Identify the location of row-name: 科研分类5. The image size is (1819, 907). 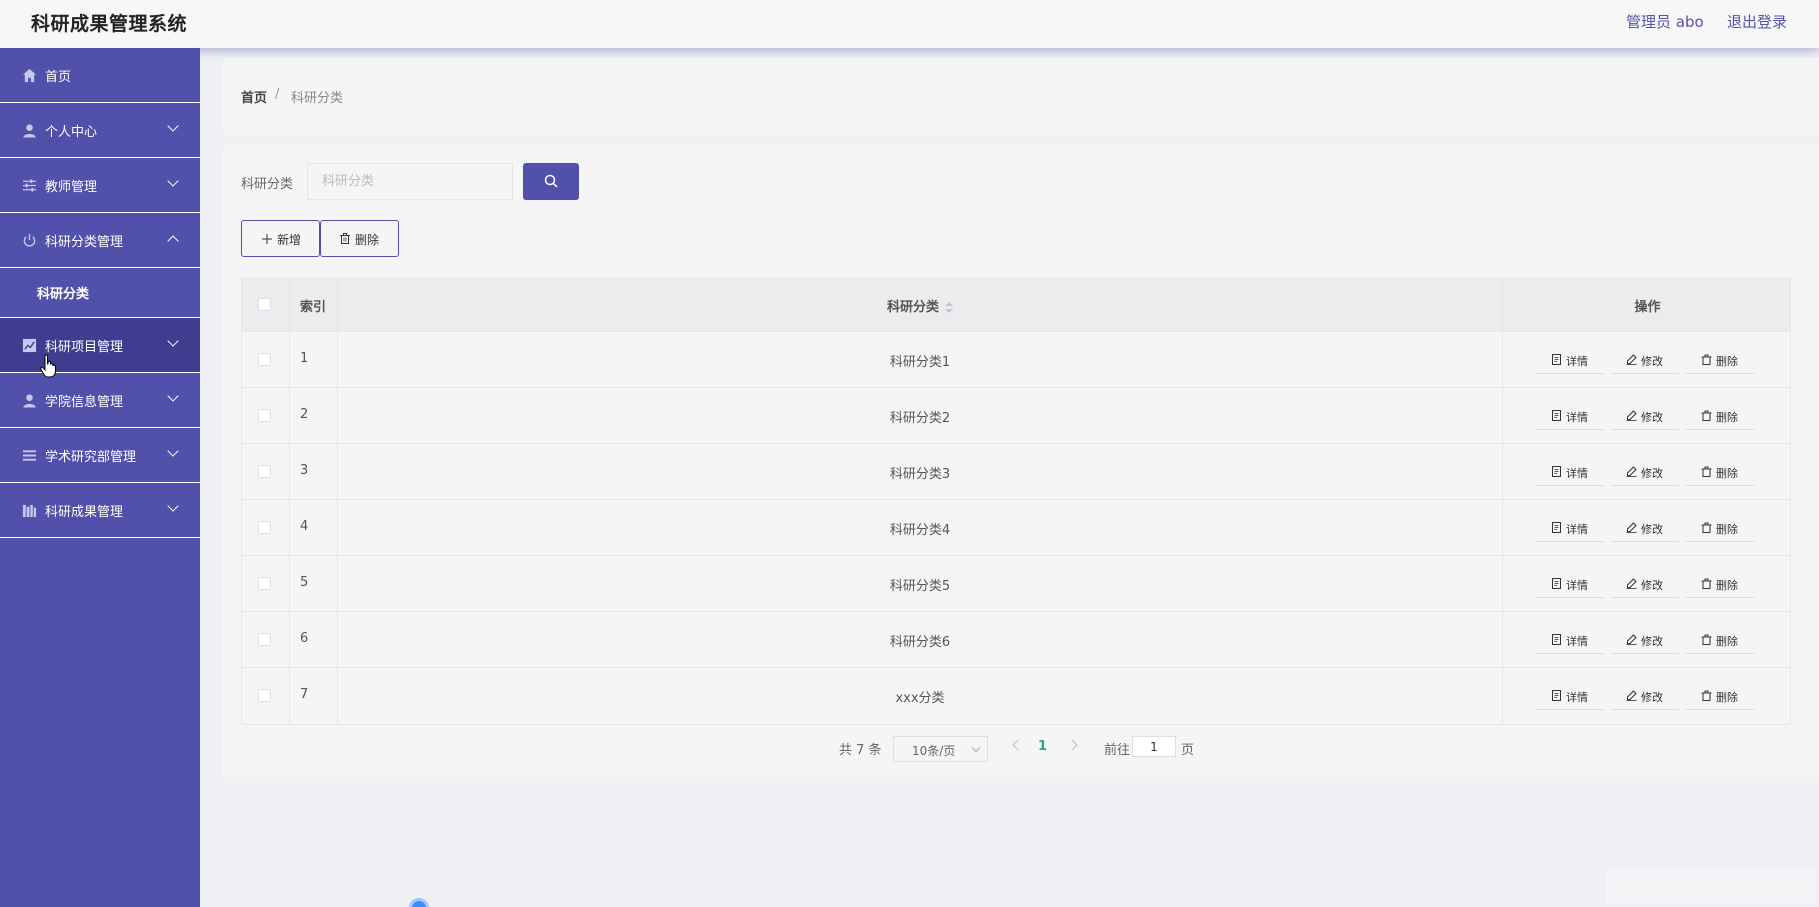
(920, 586).